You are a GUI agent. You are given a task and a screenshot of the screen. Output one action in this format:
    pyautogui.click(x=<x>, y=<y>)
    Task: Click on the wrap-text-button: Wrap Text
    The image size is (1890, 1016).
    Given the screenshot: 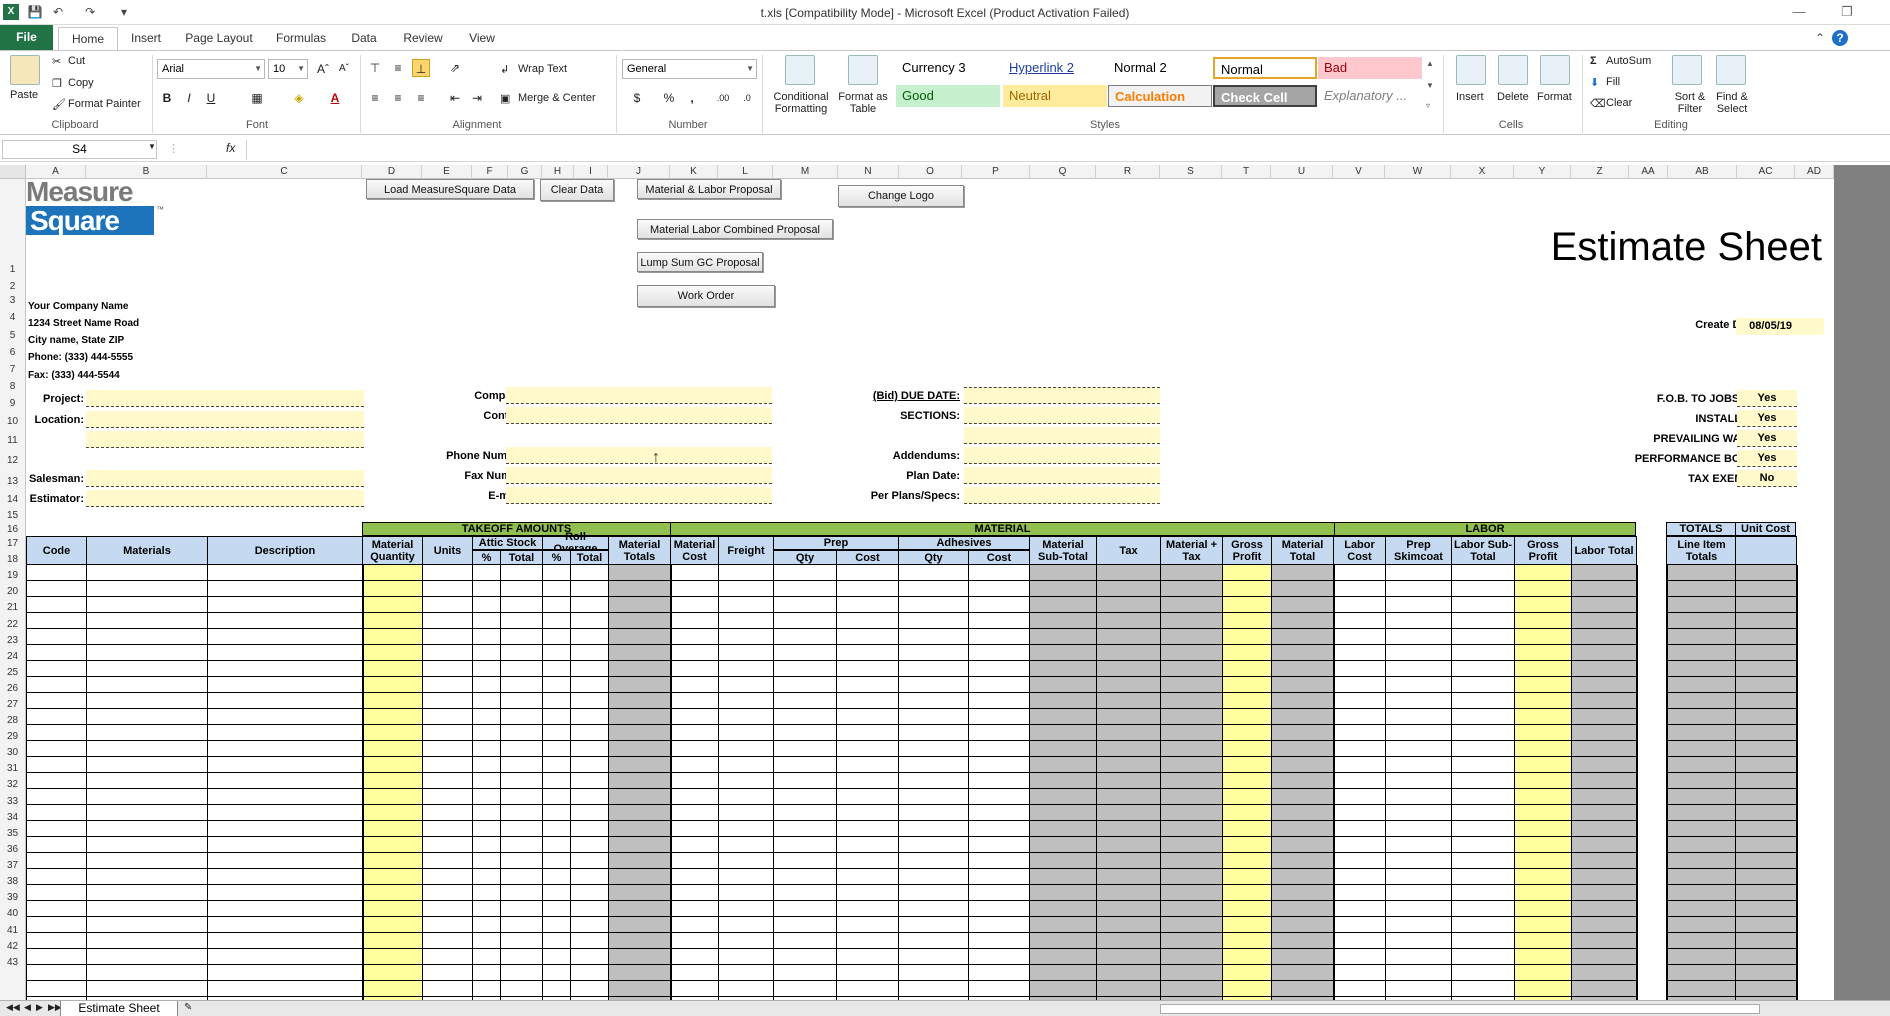 What is the action you would take?
    pyautogui.click(x=542, y=69)
    